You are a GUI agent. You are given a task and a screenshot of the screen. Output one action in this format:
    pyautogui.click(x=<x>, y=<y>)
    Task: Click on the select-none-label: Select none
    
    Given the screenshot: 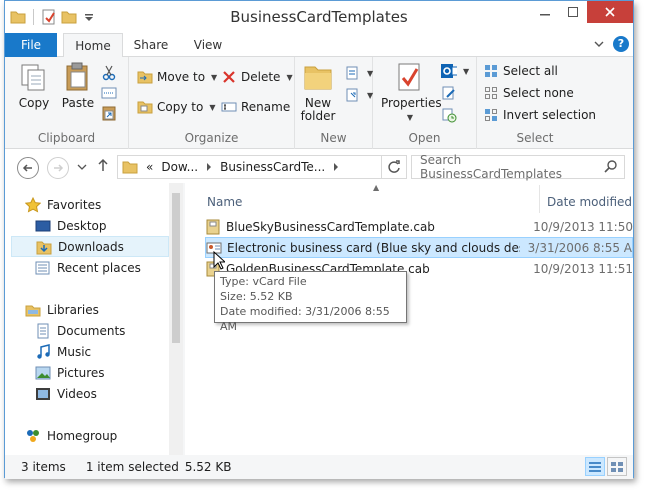 What is the action you would take?
    pyautogui.click(x=538, y=93)
    